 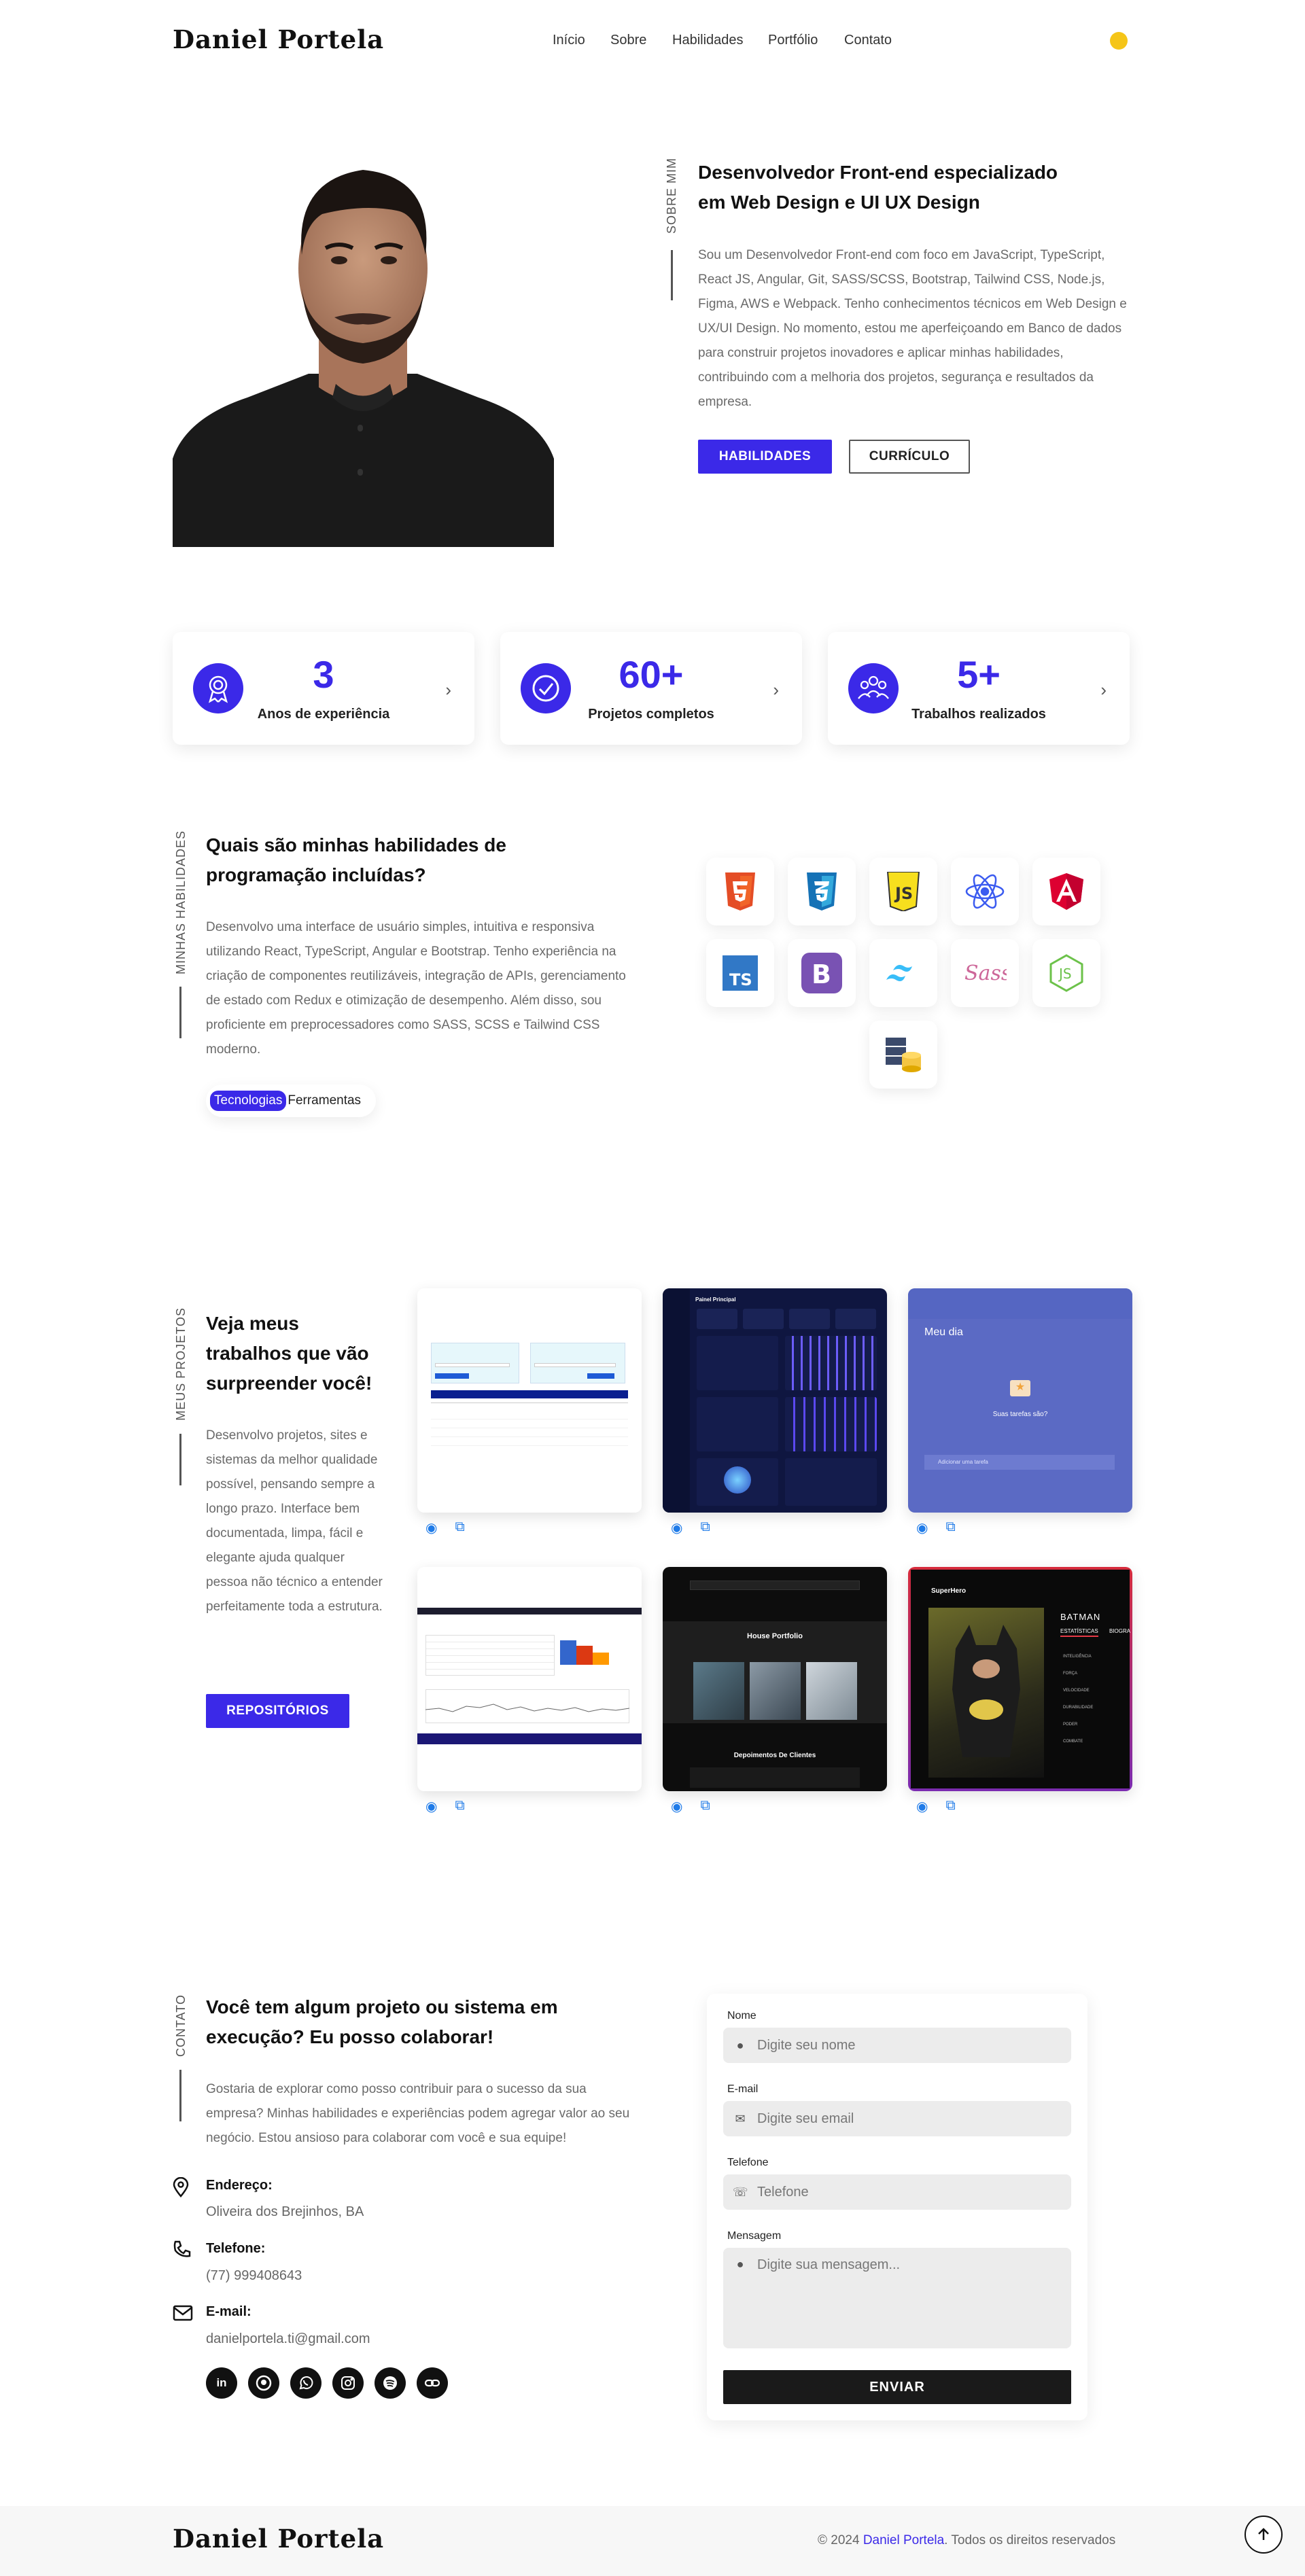 I want to click on tab-ferramentas: Ferramentas, so click(x=324, y=1101).